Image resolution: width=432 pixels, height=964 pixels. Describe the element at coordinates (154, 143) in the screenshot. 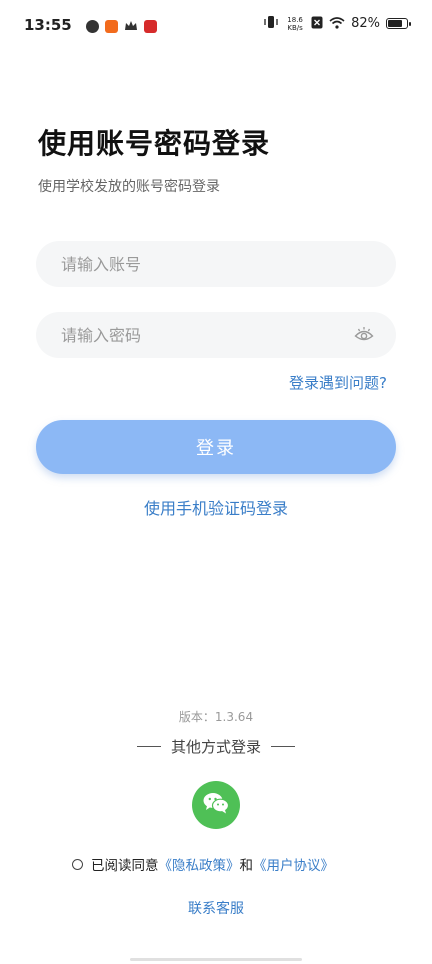

I see `page-title: 使用账号密码登录` at that location.